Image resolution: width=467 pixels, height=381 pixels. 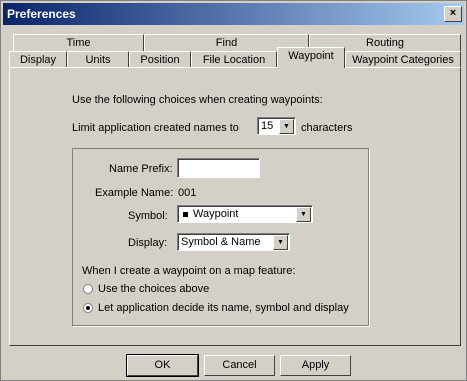 I want to click on name-length-value: 15, so click(x=267, y=126).